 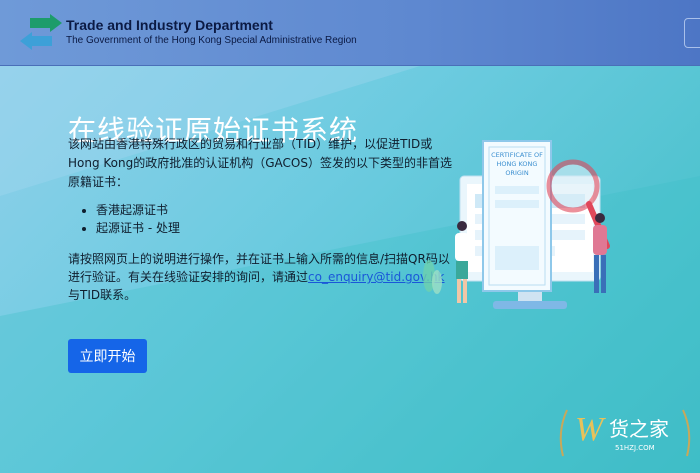 What do you see at coordinates (517, 173) in the screenshot?
I see `certificate-line: ORIGIN` at bounding box center [517, 173].